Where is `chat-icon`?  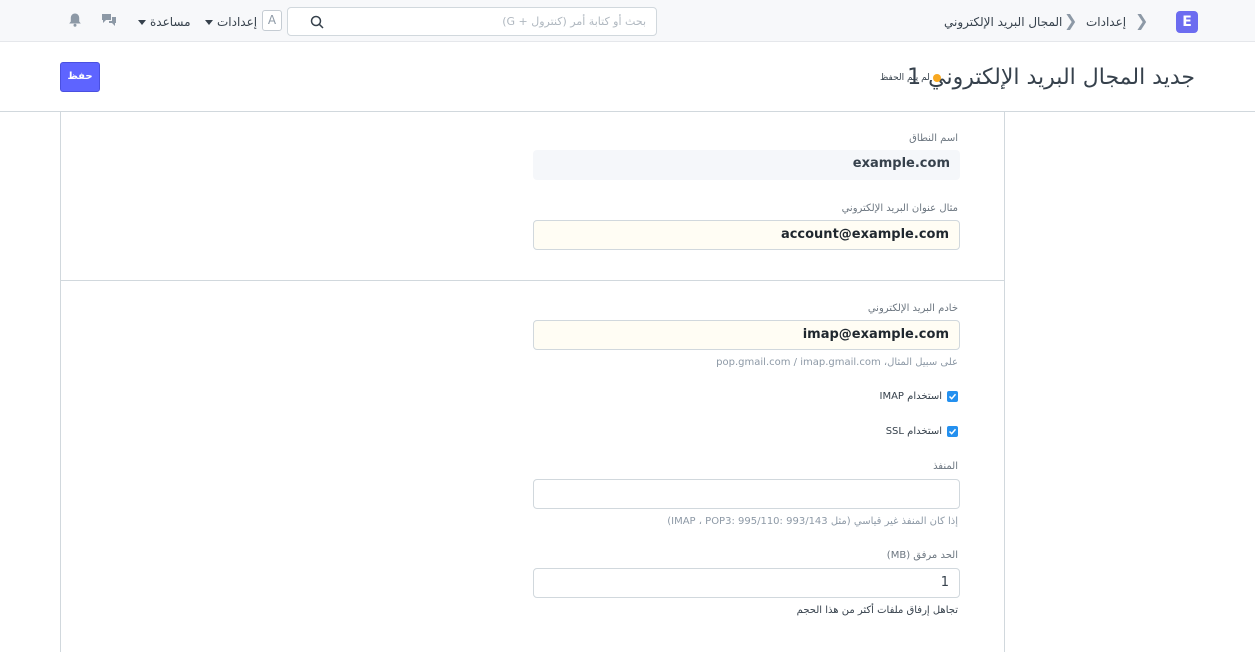 chat-icon is located at coordinates (109, 20).